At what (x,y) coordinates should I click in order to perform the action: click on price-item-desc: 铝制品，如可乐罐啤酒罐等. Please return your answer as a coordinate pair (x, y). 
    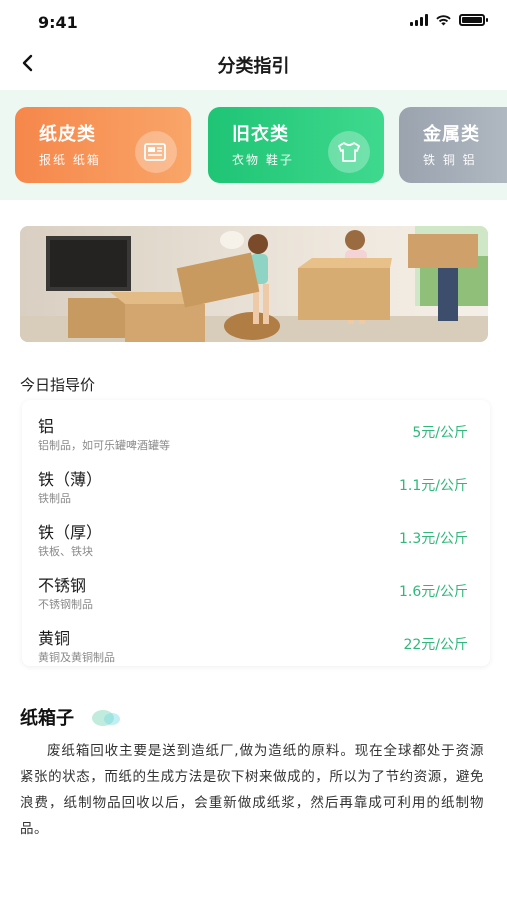
    Looking at the image, I should click on (104, 445).